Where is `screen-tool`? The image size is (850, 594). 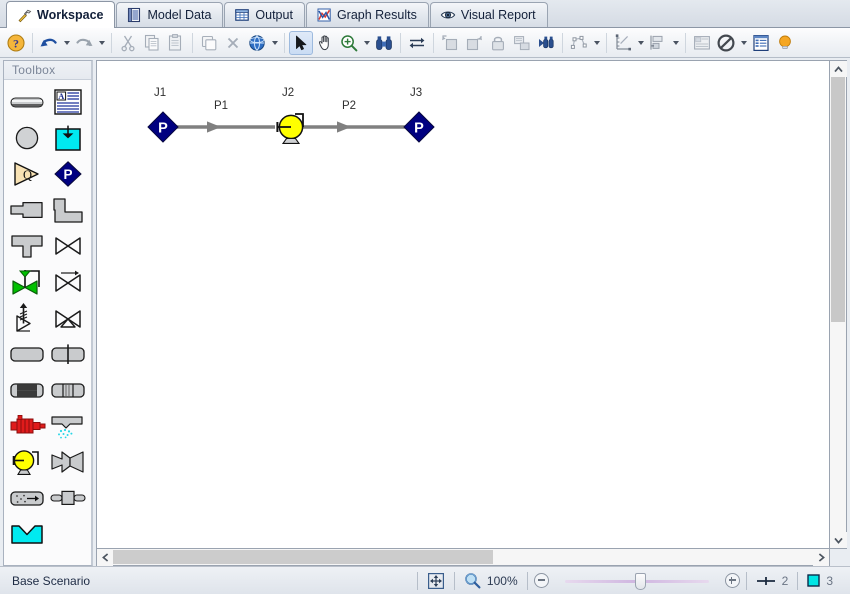
screen-tool is located at coordinates (27, 390).